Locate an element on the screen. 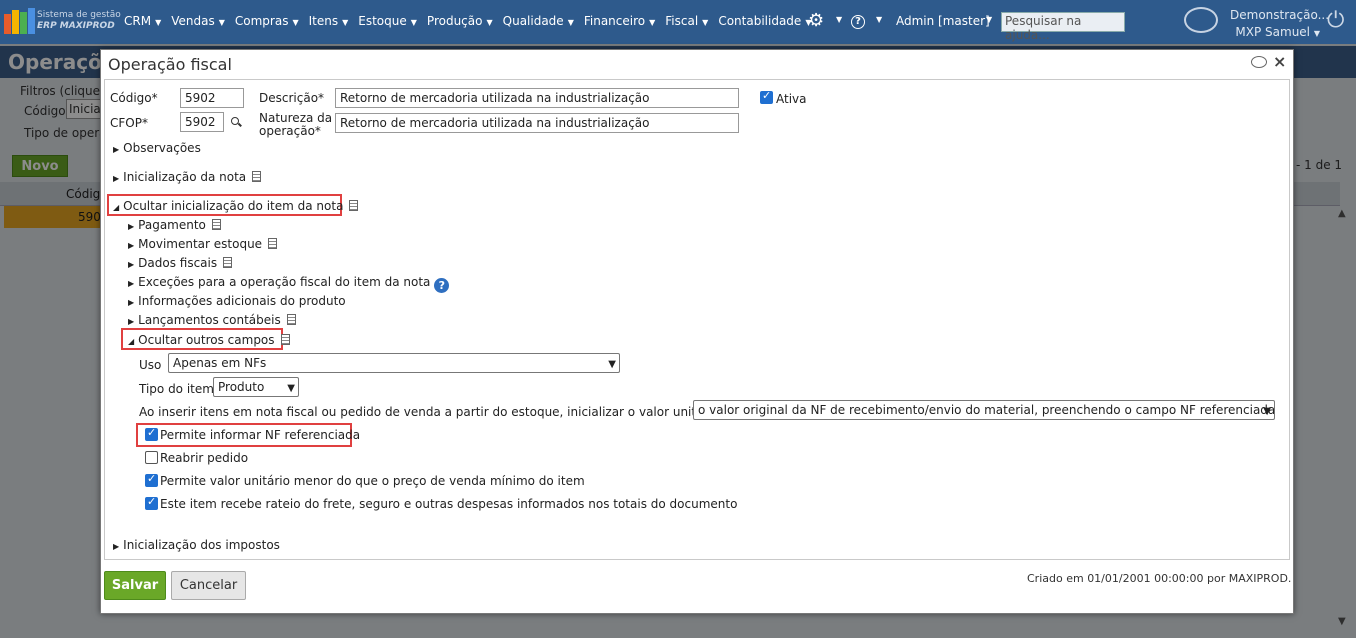 This screenshot has height=638, width=1356. section-ocultar-outros-campos: ◢ Ocultar outros campos is located at coordinates (209, 340).